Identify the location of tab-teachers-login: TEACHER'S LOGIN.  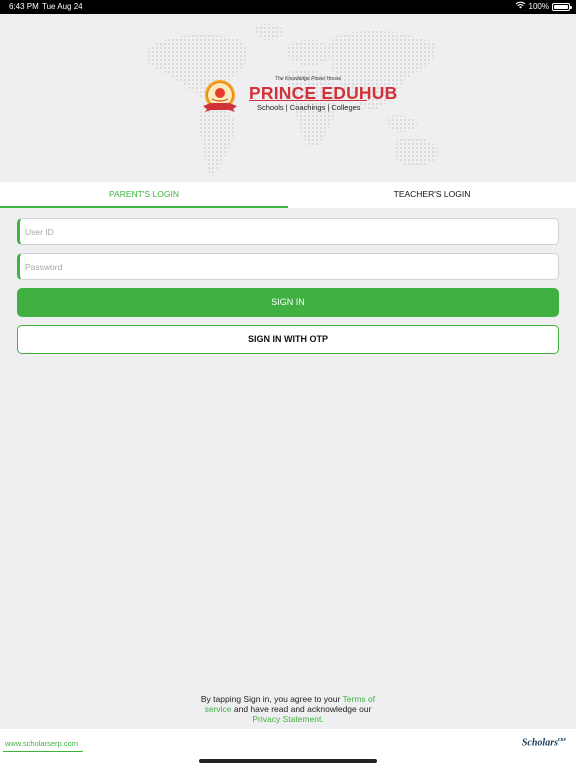
(432, 195).